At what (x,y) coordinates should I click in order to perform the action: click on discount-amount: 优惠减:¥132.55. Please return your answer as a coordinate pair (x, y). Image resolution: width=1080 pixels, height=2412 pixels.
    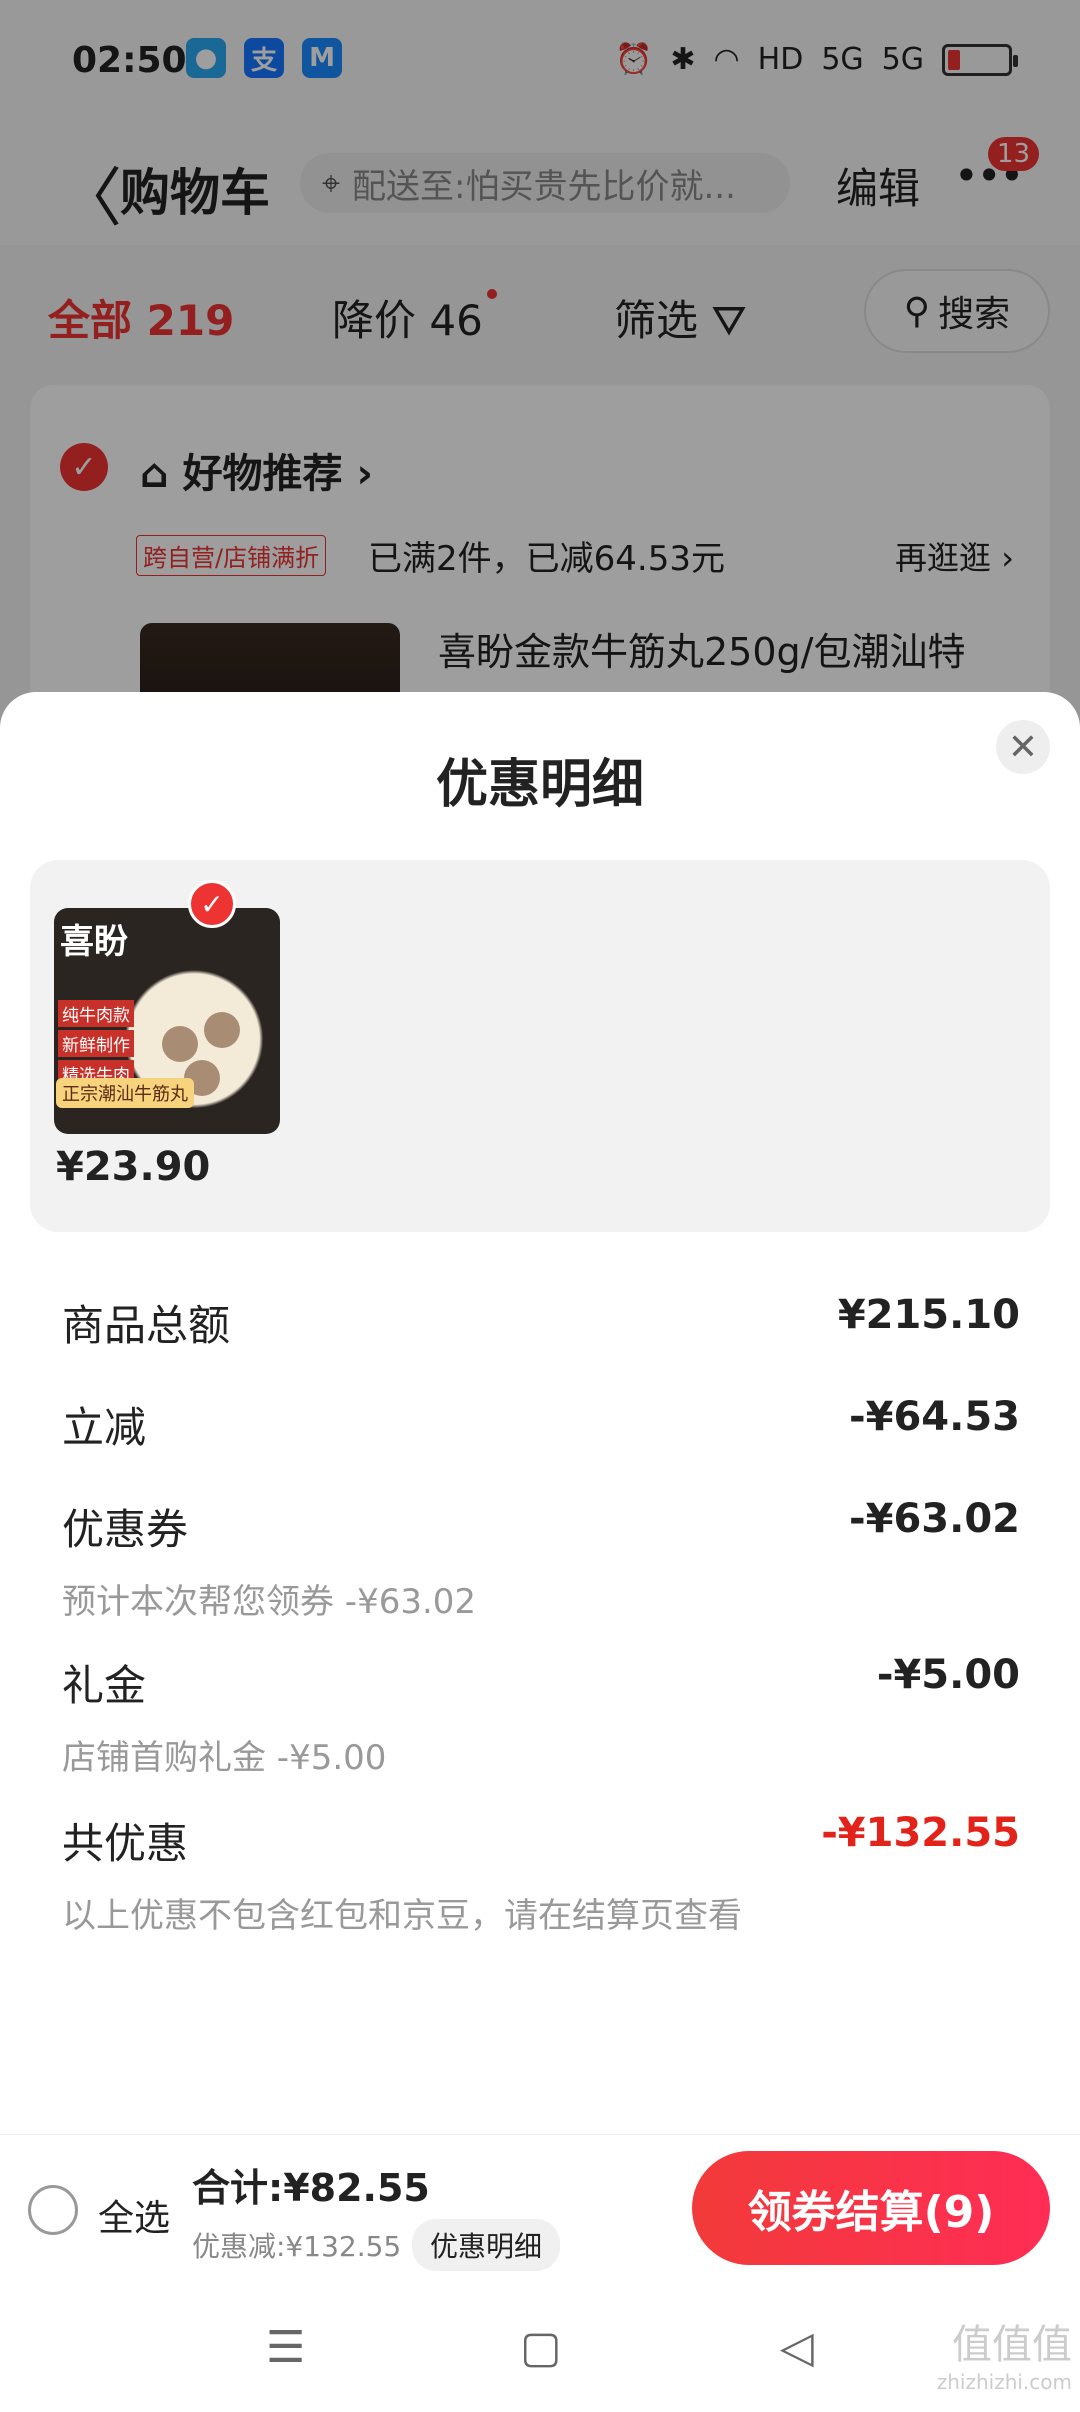
    Looking at the image, I should click on (297, 2246).